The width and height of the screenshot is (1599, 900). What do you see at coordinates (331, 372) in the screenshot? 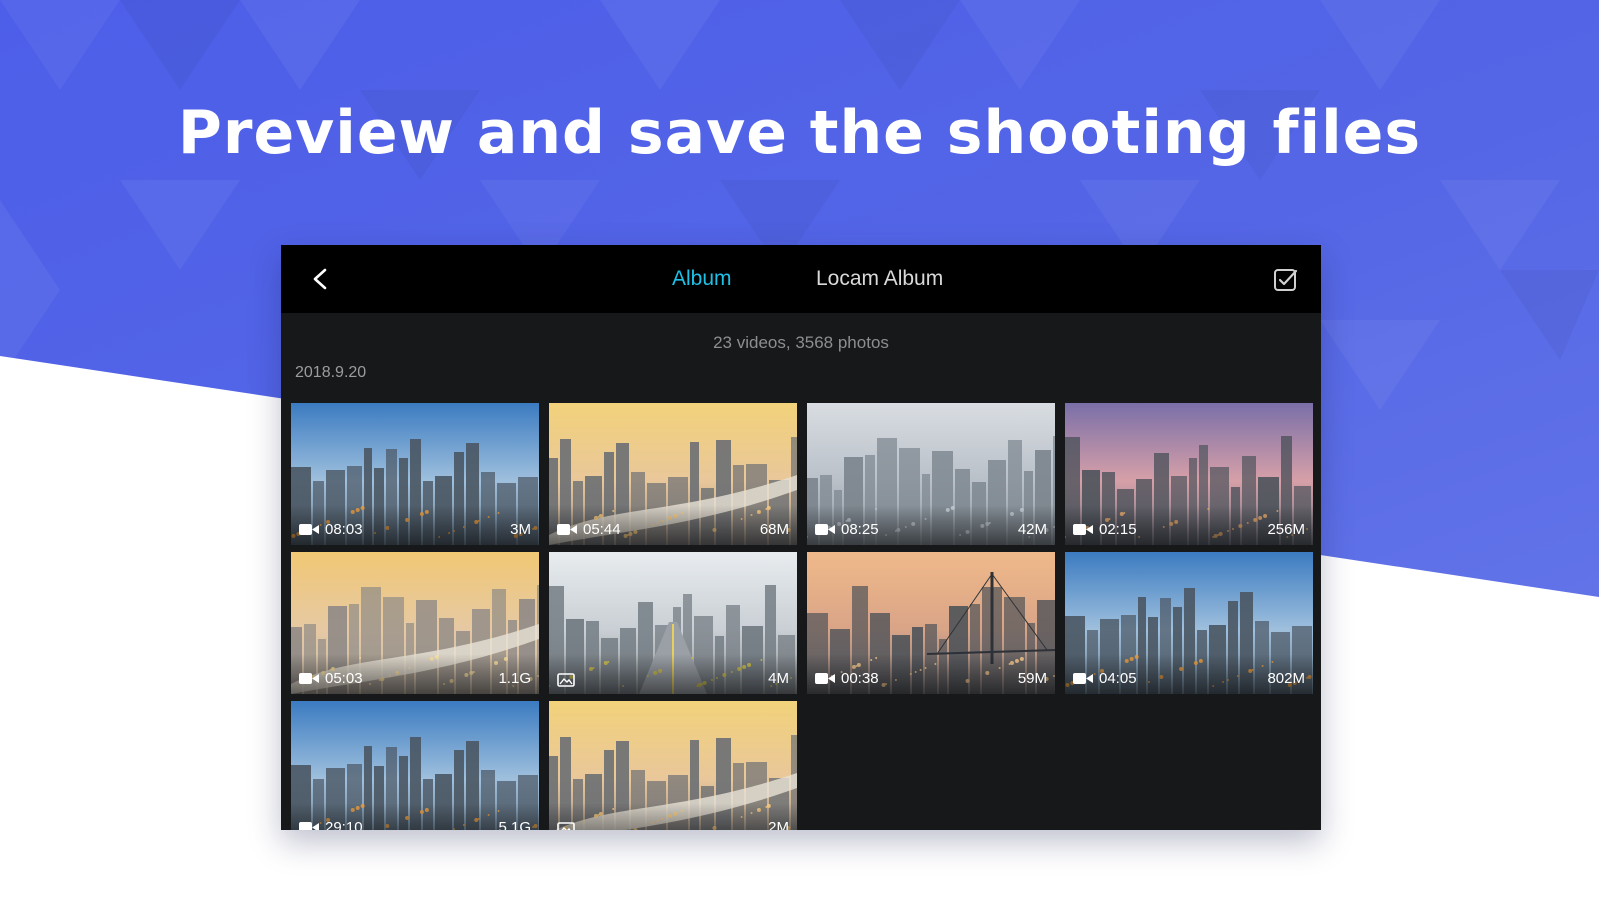
I see `date-group-label: 2018.9.20` at bounding box center [331, 372].